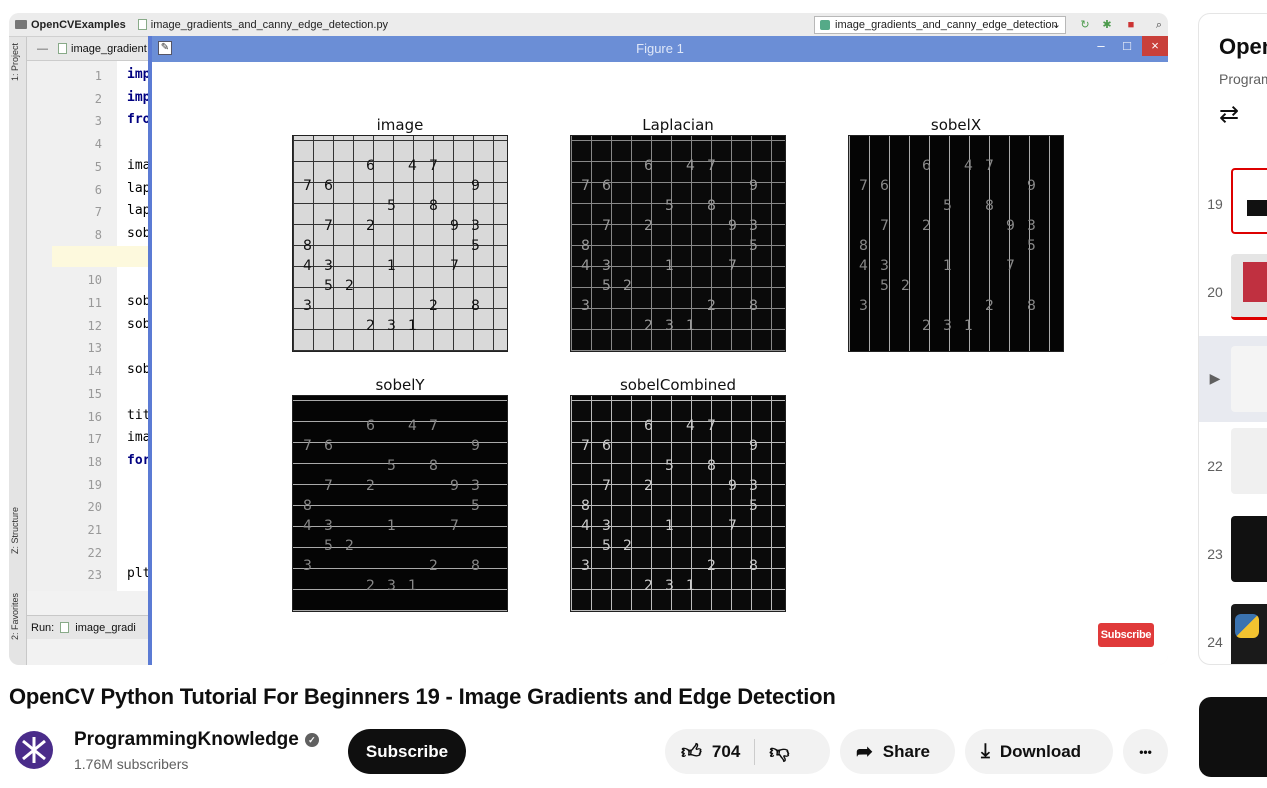 The width and height of the screenshot is (1267, 788). Describe the element at coordinates (70, 25) in the screenshot. I see `breadcrumb-project: OpenCVExamples` at that location.